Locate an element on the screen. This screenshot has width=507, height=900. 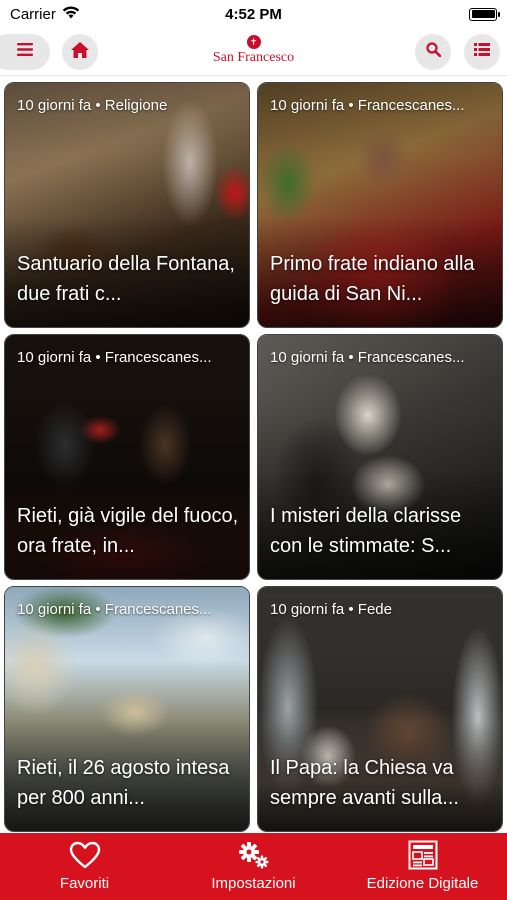
clock: 4:52 PM is located at coordinates (253, 14).